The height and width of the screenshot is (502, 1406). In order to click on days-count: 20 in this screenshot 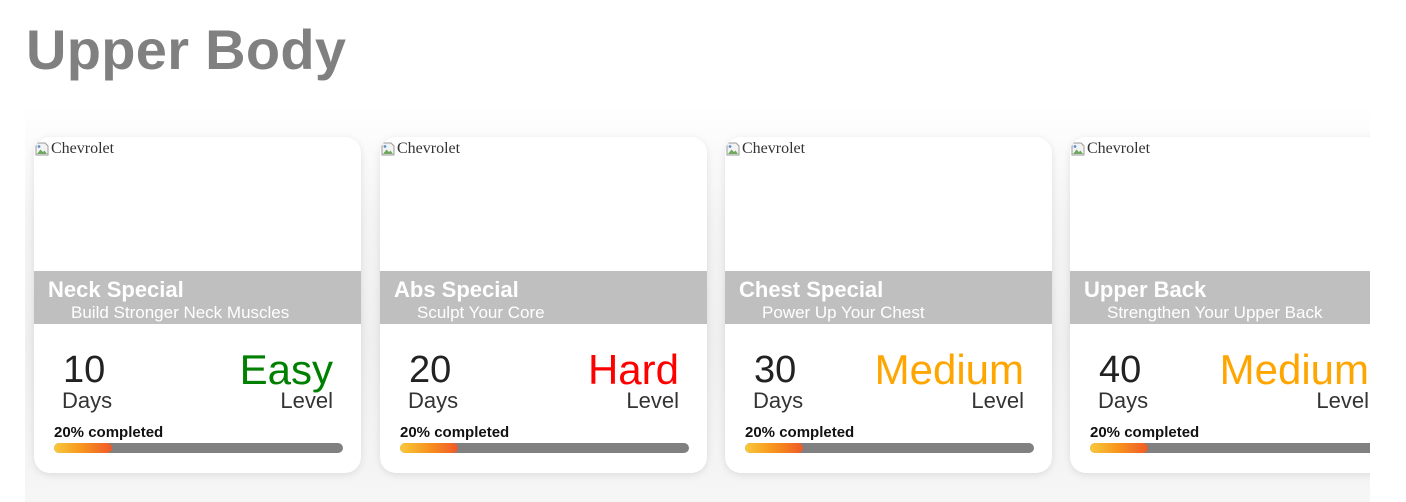, I will do `click(430, 370)`.